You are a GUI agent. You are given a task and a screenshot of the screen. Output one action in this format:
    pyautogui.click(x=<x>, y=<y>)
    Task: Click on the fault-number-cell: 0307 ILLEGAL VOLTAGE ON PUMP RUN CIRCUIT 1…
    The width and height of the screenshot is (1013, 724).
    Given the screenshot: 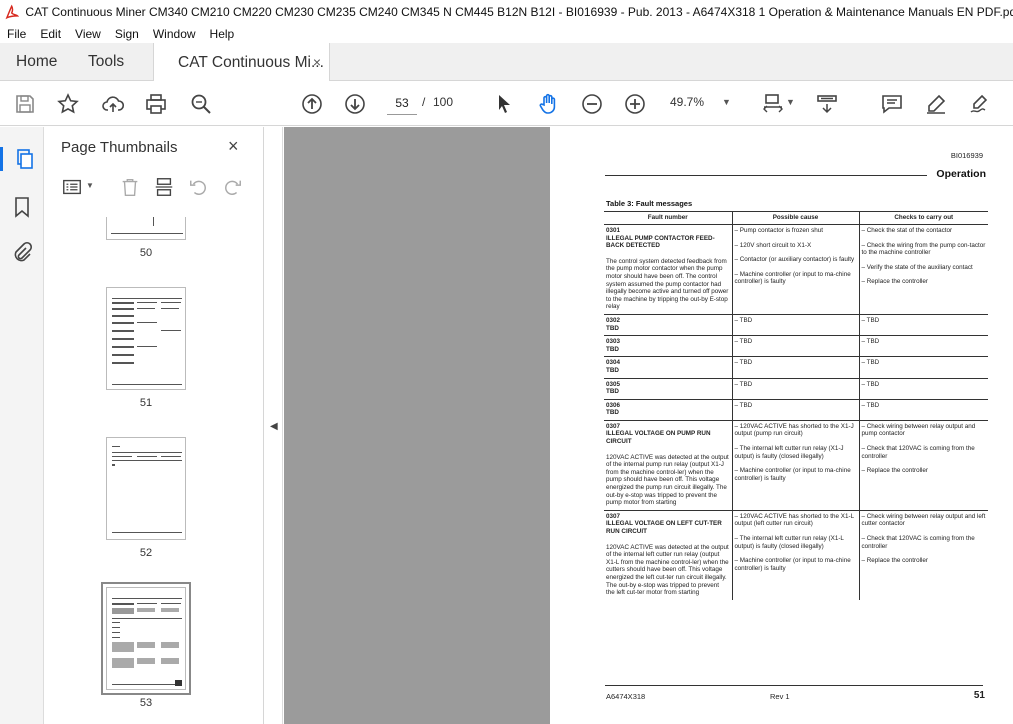 What is the action you would take?
    pyautogui.click(x=668, y=465)
    